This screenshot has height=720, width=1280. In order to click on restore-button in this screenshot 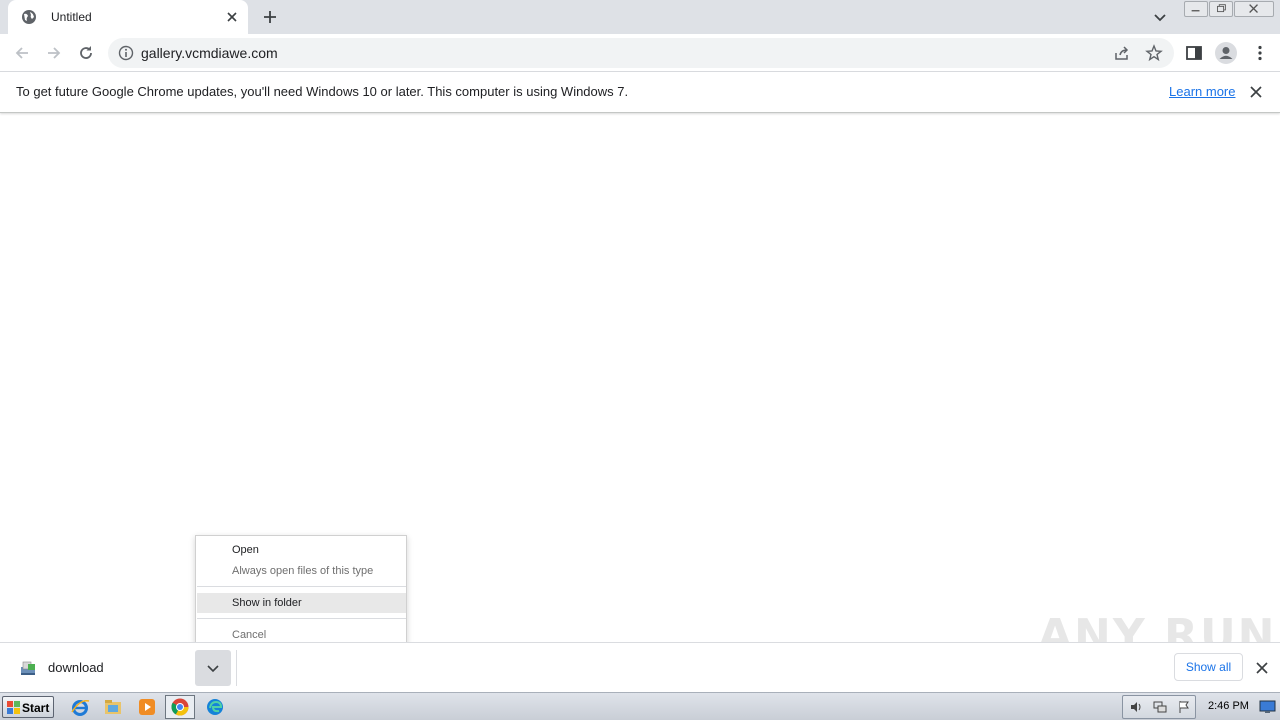, I will do `click(1221, 9)`.